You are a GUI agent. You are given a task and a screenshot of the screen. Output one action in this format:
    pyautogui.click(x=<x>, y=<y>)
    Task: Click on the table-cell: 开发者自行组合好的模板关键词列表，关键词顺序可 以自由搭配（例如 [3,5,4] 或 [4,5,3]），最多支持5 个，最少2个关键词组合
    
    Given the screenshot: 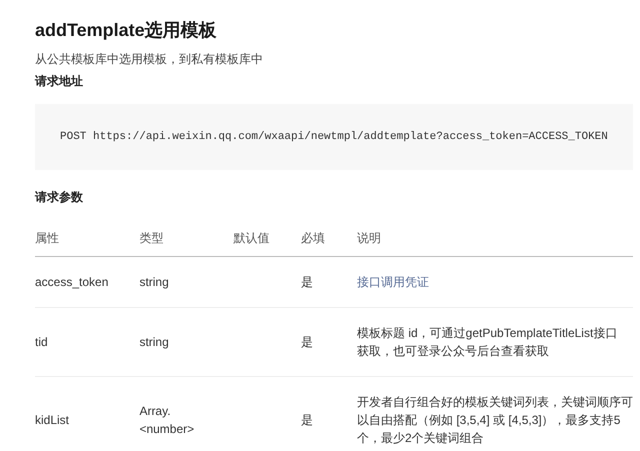 What is the action you would take?
    pyautogui.click(x=495, y=413)
    